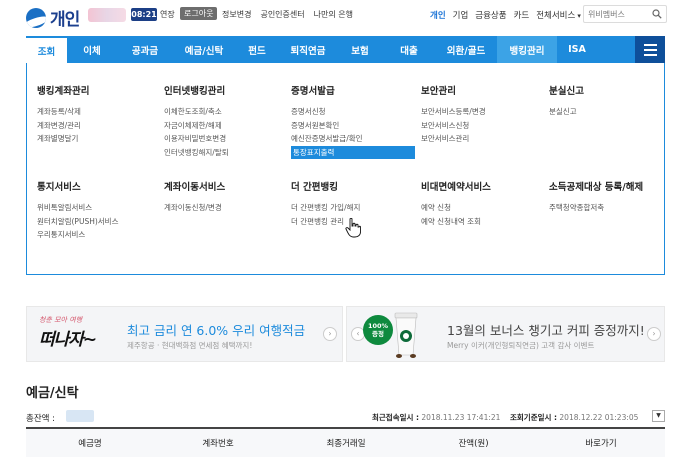  I want to click on nav-item-fund: 펀드, so click(257, 49).